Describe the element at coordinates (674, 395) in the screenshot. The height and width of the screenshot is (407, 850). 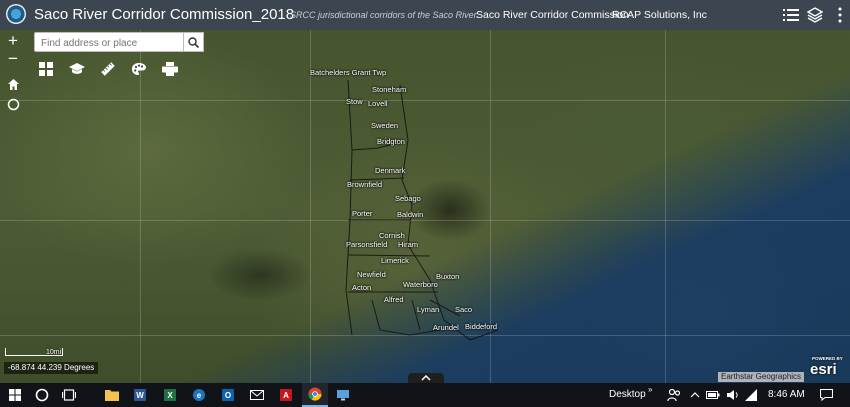
I see `people-icon` at that location.